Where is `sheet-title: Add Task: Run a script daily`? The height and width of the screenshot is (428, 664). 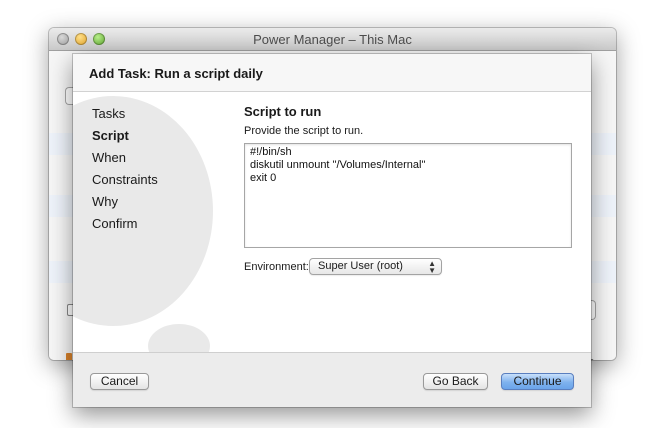 sheet-title: Add Task: Run a script daily is located at coordinates (176, 73).